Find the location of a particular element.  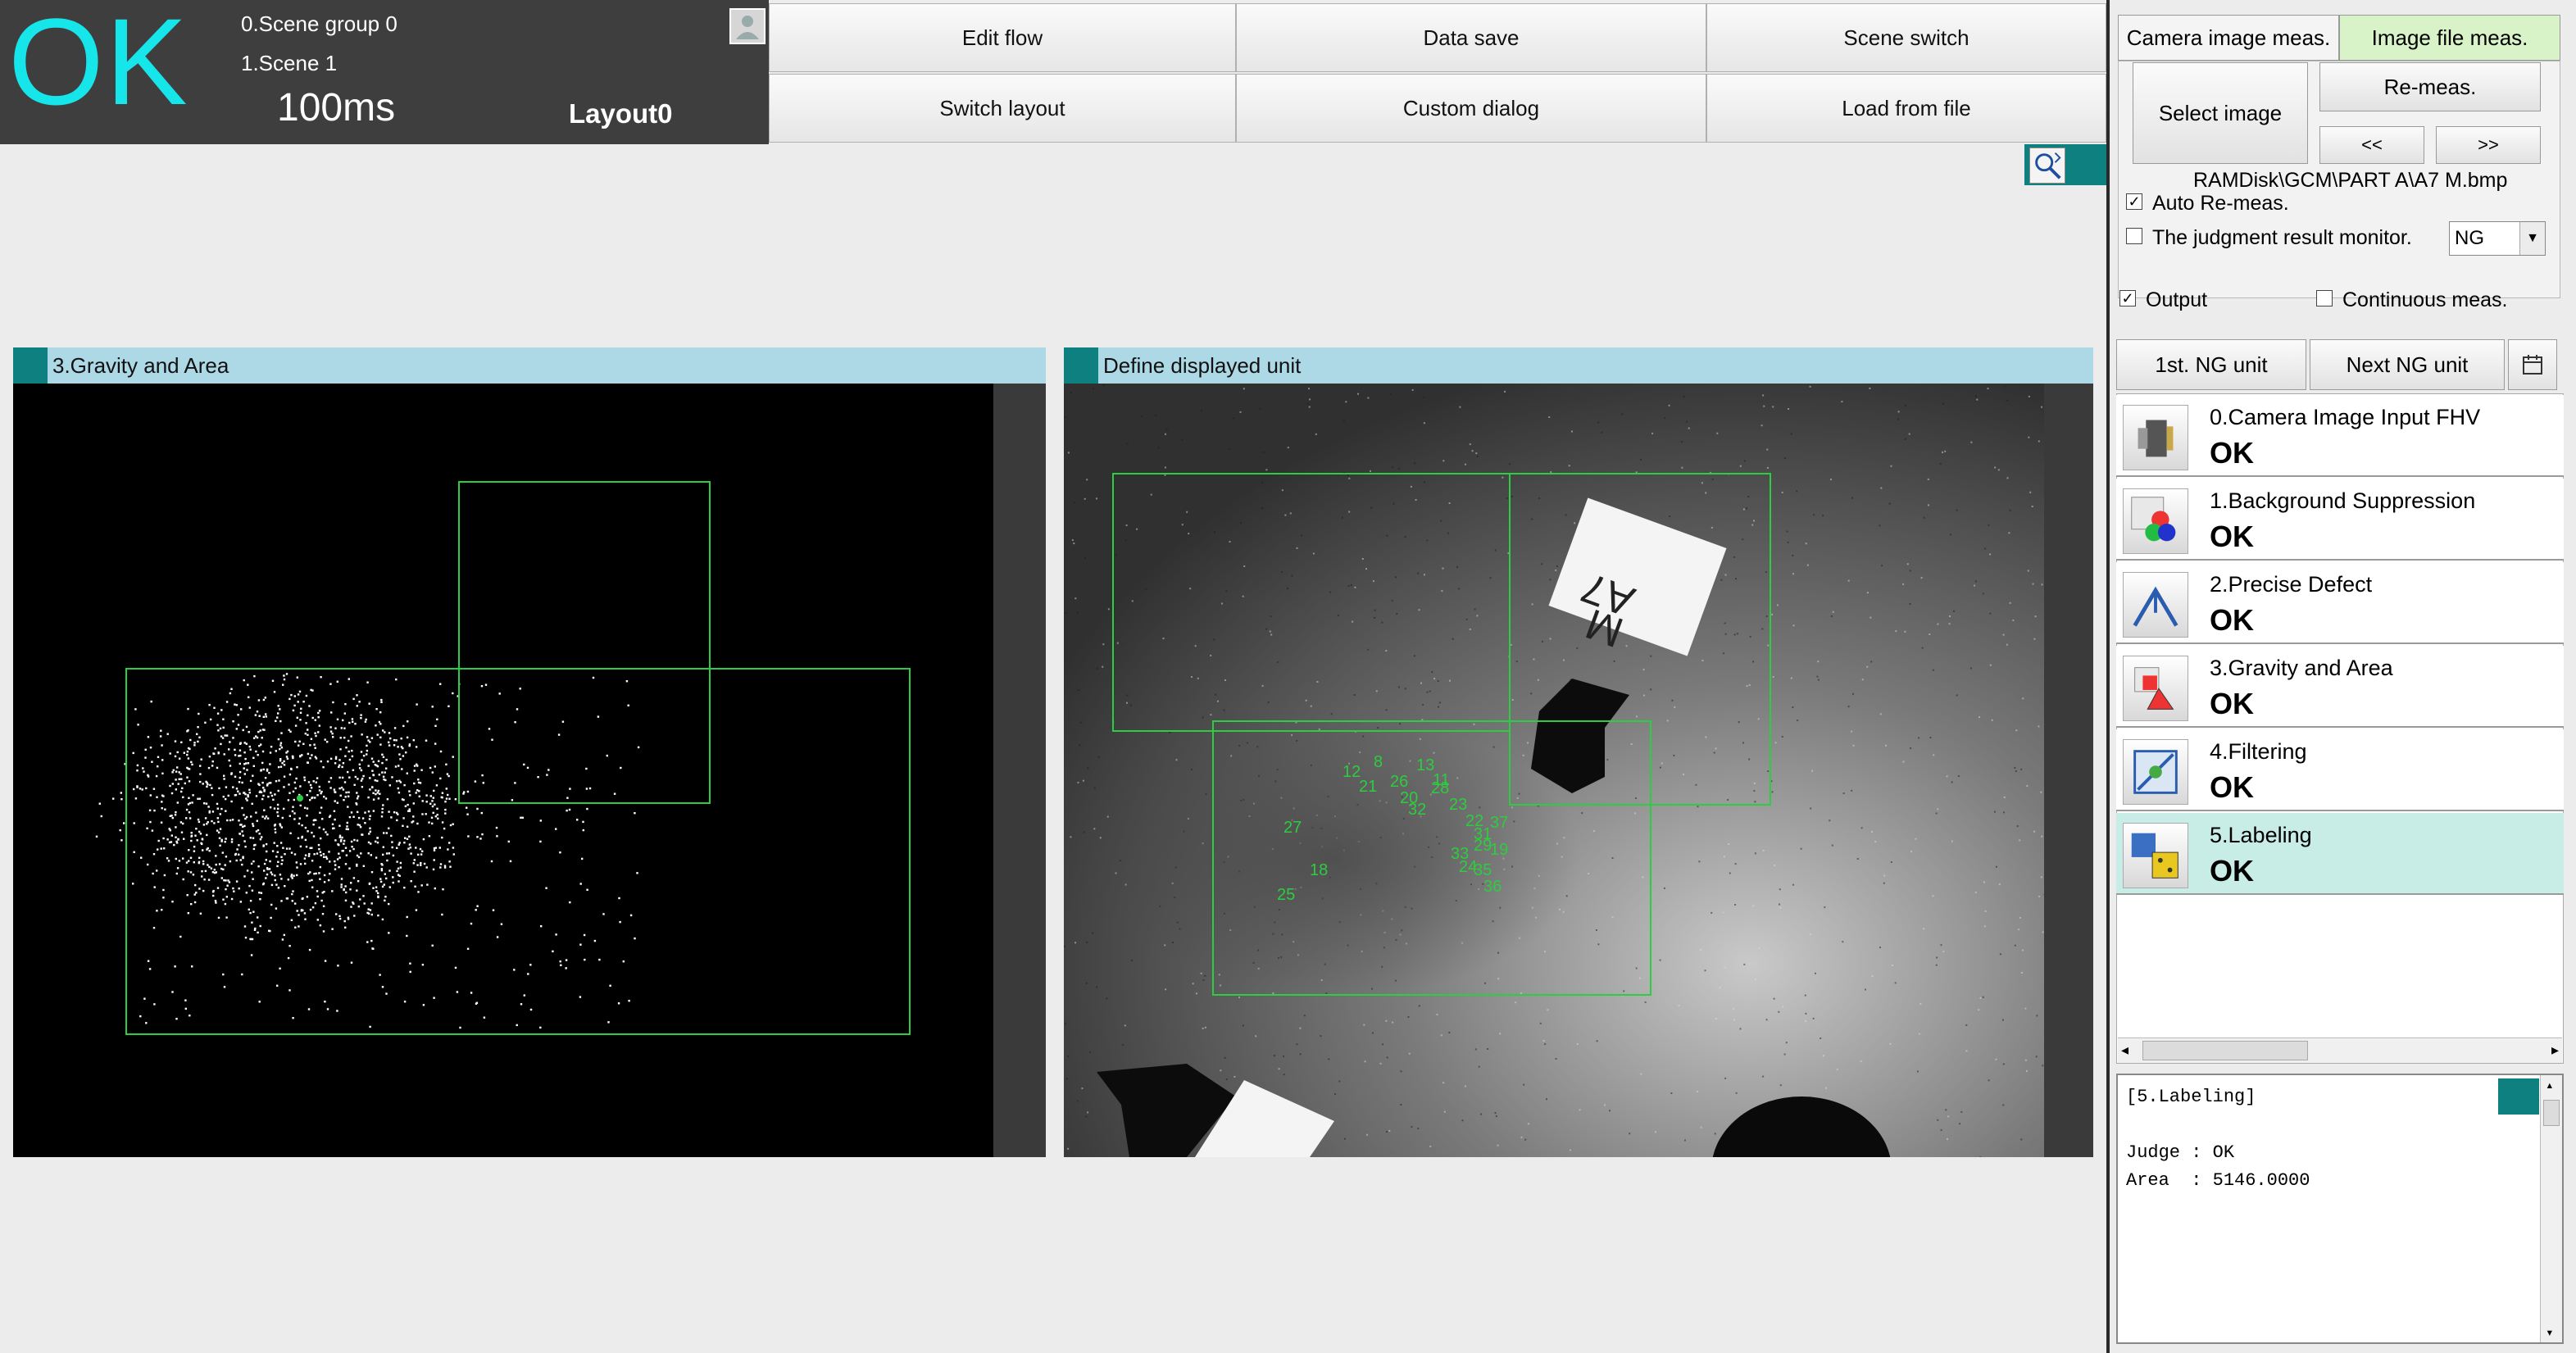

custom-dialog-button: Custom dialog is located at coordinates (1471, 108).